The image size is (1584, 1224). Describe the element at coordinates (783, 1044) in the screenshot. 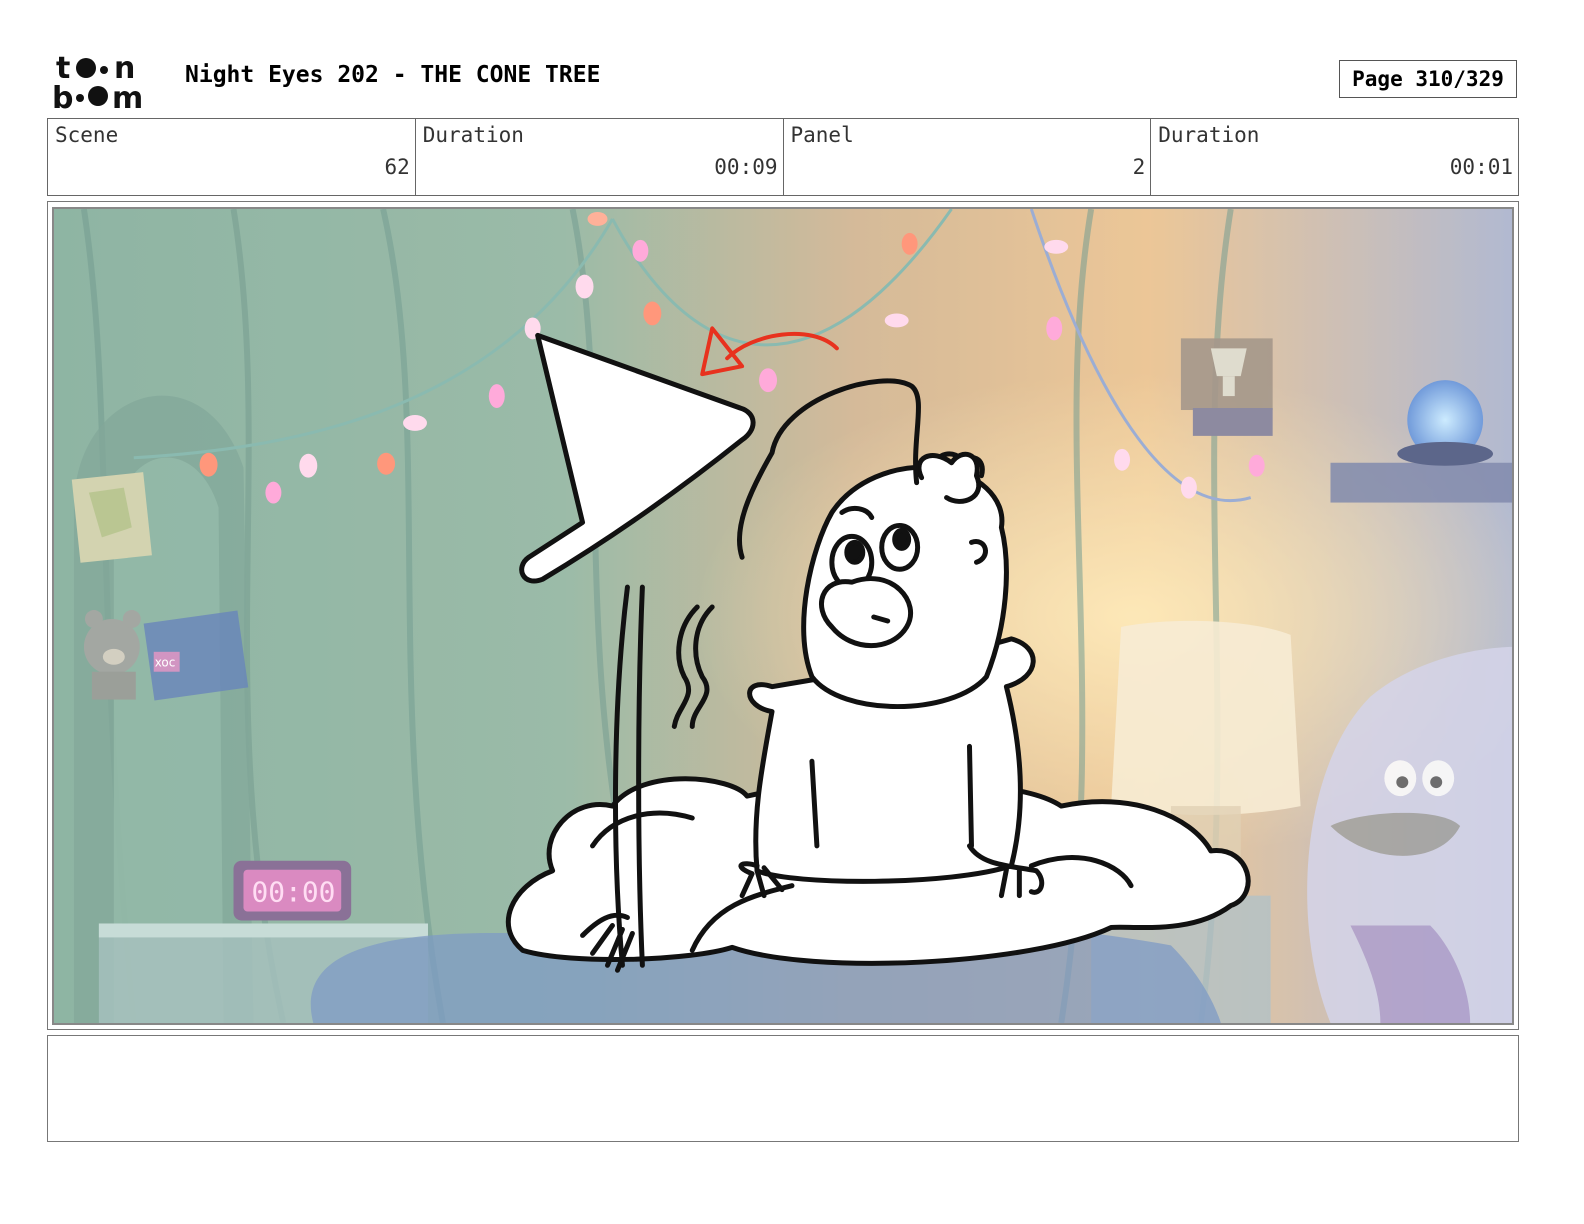

I see `panel-notes-text` at that location.